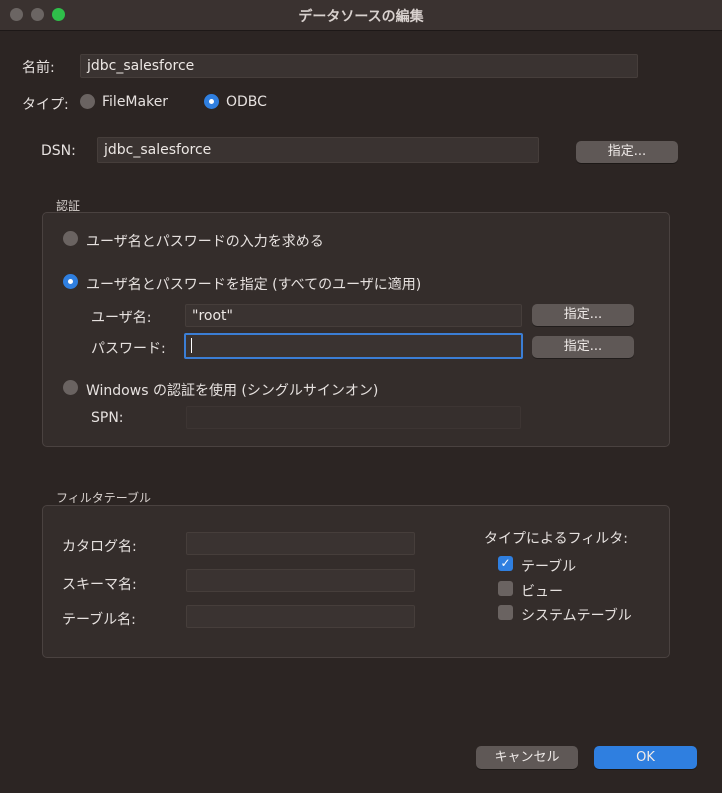 The width and height of the screenshot is (722, 793). Describe the element at coordinates (645, 757) in the screenshot. I see `ok-button: OK` at that location.